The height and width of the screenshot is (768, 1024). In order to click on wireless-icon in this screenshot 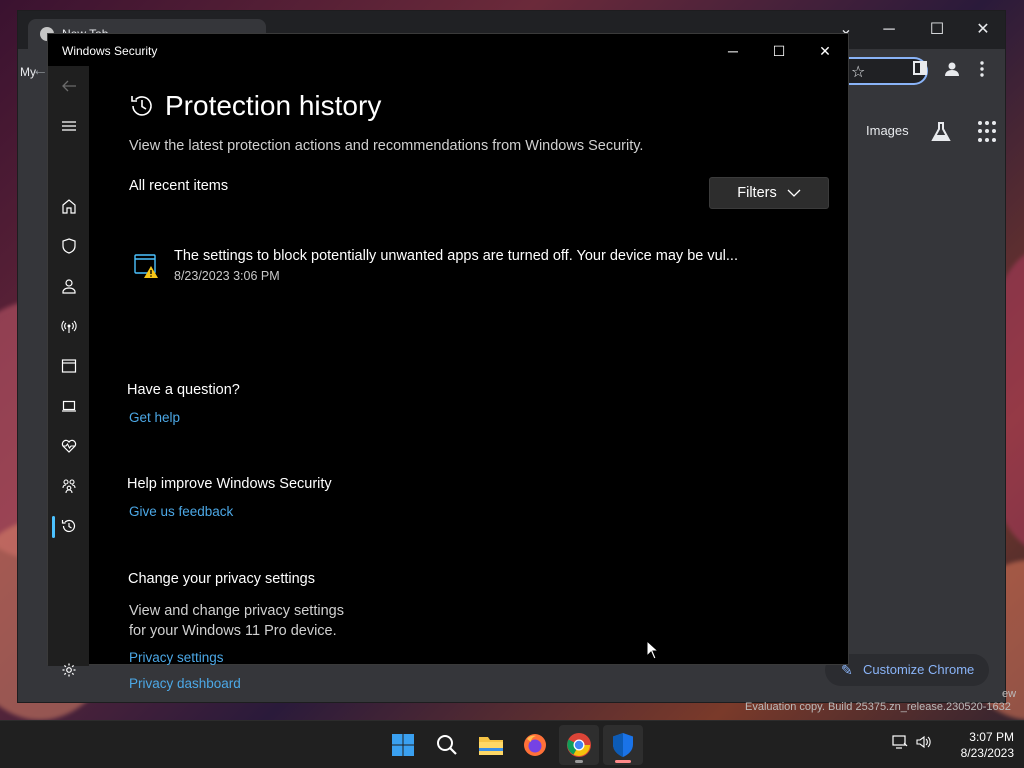, I will do `click(68, 326)`.